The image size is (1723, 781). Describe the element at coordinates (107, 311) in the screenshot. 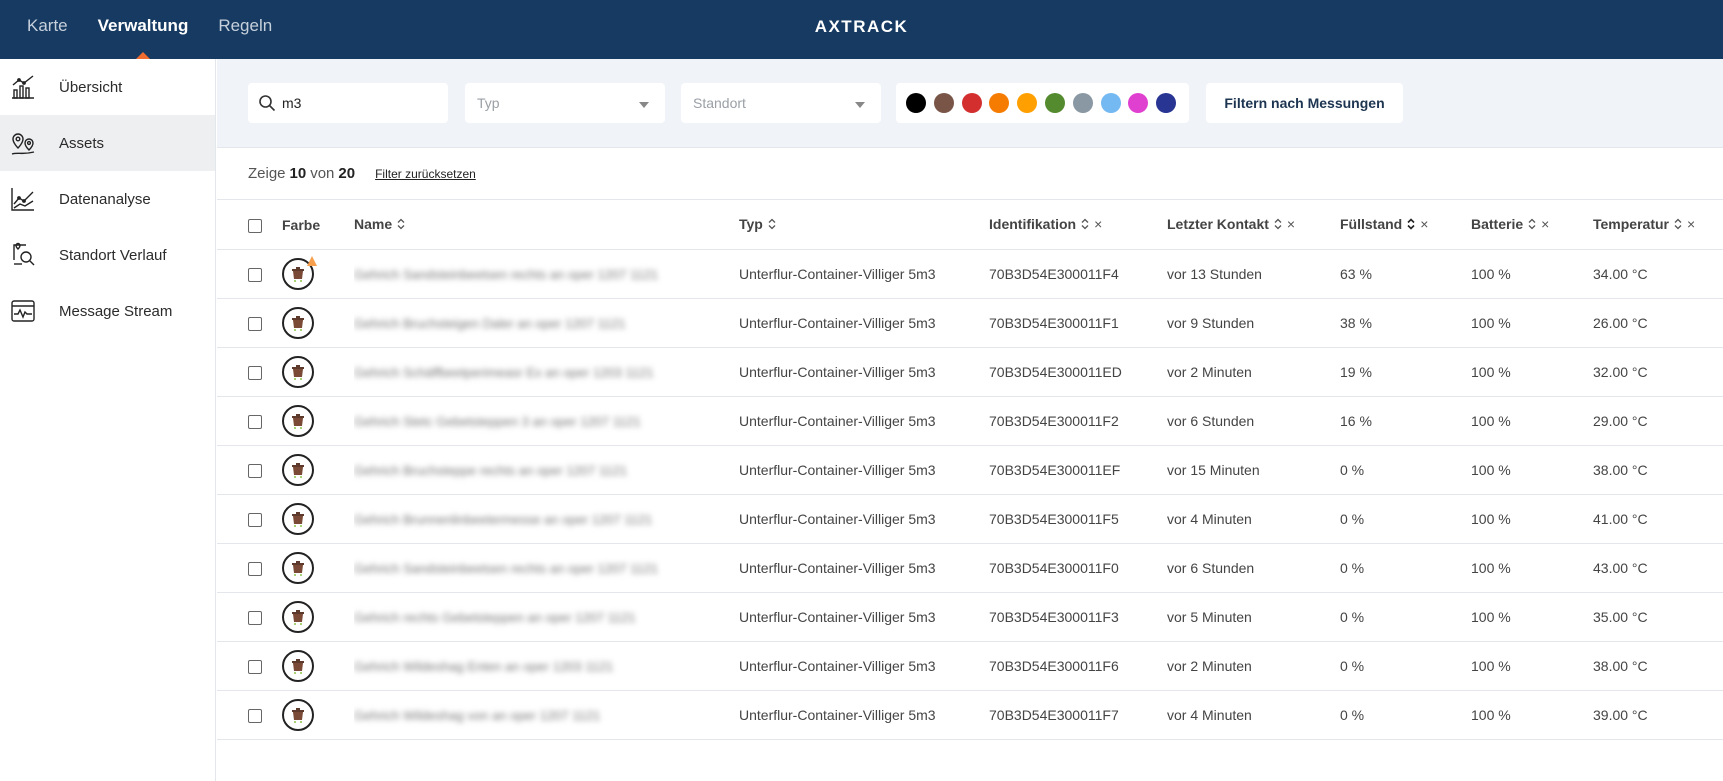

I see `sidebar-item-message-stream: Message Stream` at that location.